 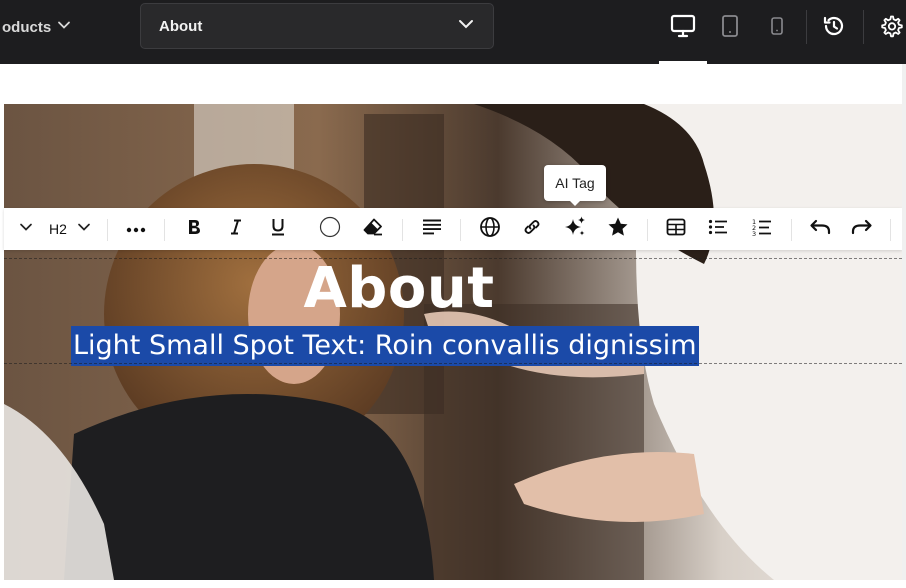 I want to click on heading-level-select: H2, so click(x=70, y=229).